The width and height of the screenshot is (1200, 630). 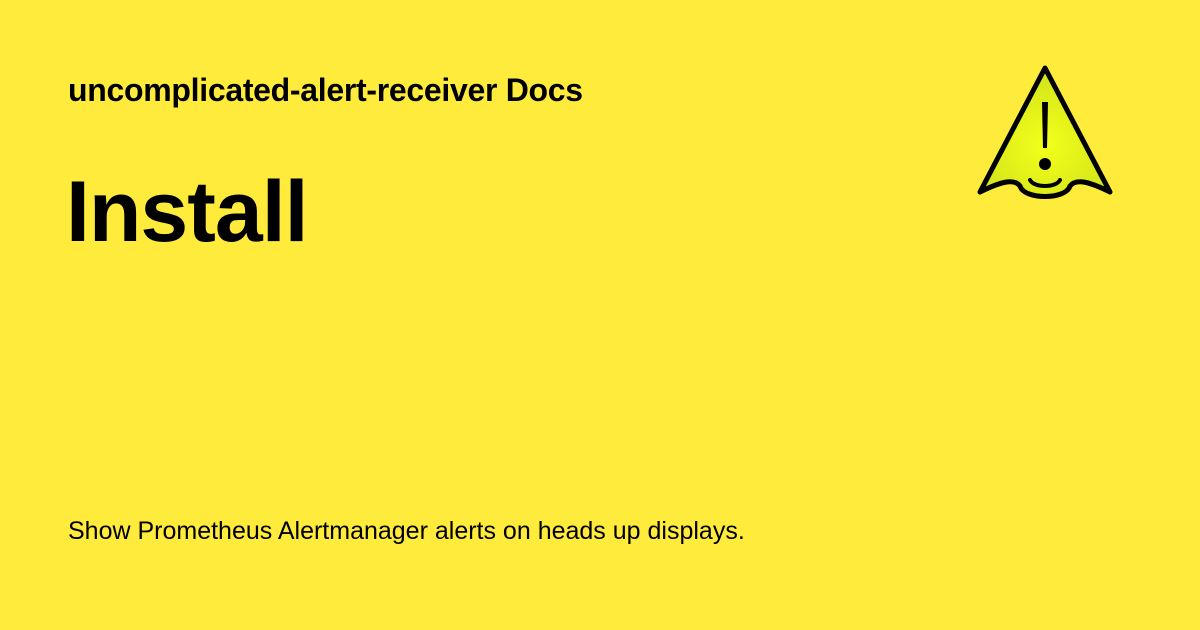 I want to click on warning-triangle-icon, so click(x=1045, y=132).